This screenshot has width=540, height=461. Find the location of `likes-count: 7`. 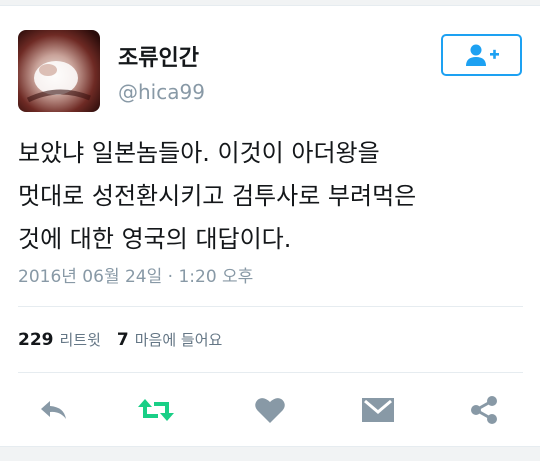

likes-count: 7 is located at coordinates (123, 340).